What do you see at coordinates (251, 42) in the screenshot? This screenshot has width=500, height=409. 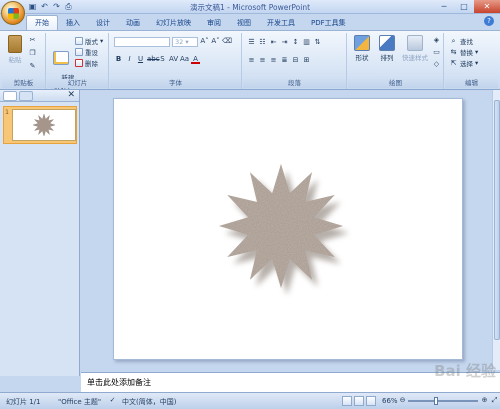 I see `bullets-icon: ☰` at bounding box center [251, 42].